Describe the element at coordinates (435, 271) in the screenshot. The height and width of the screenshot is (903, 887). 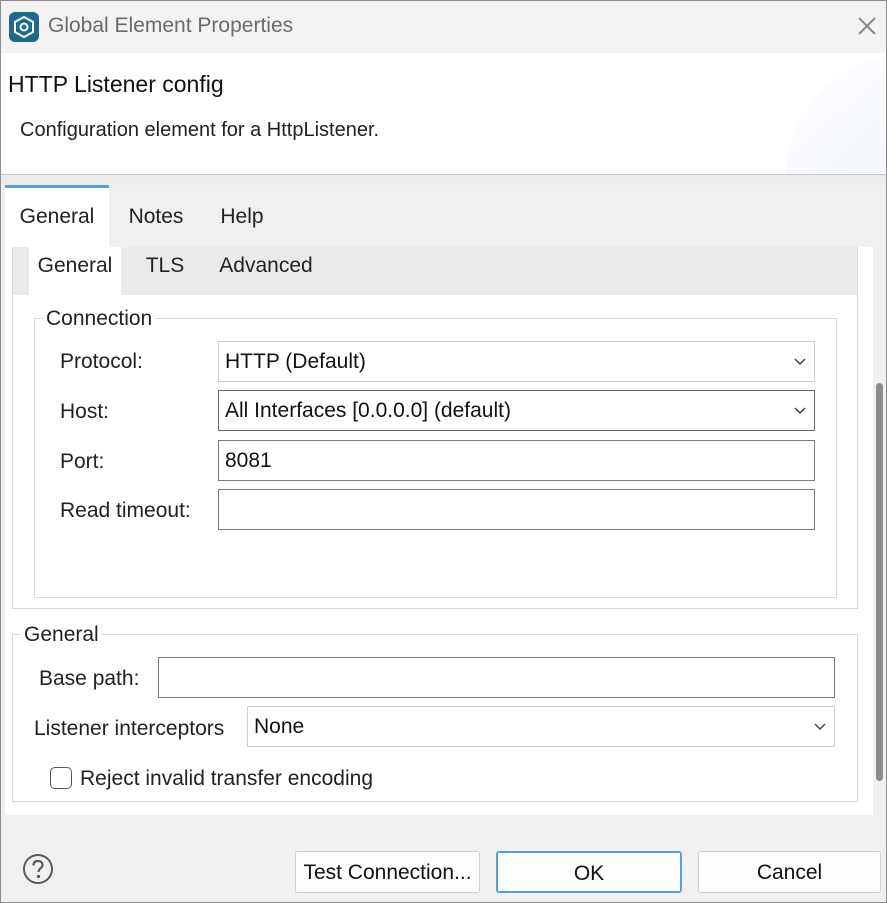
I see `inner-tab-bar: General TLS Advanced` at that location.